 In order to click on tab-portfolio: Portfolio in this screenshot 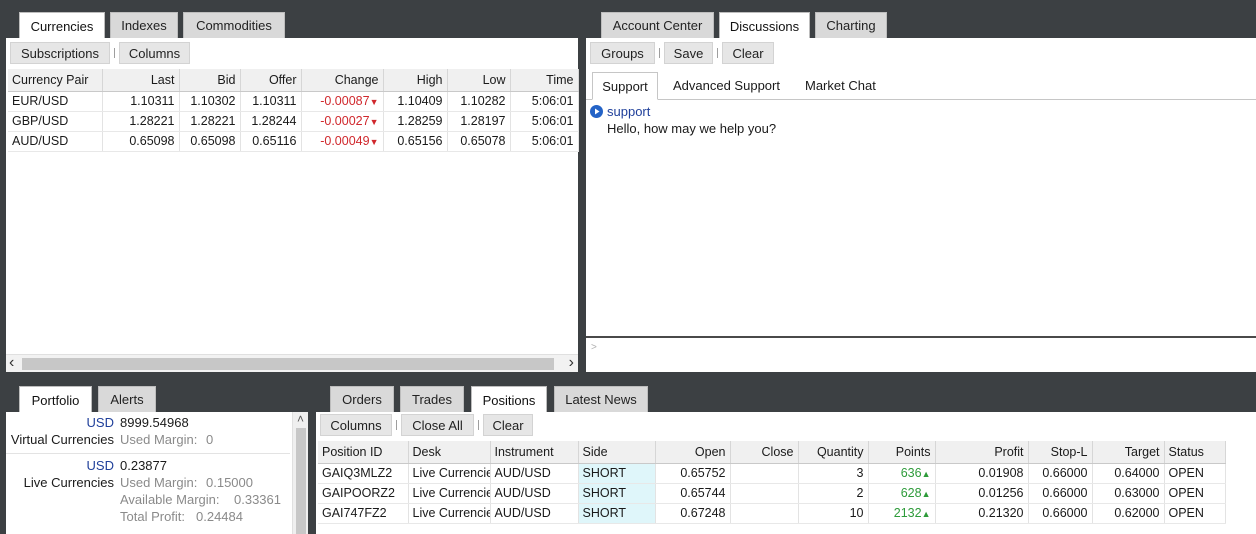, I will do `click(55, 399)`.